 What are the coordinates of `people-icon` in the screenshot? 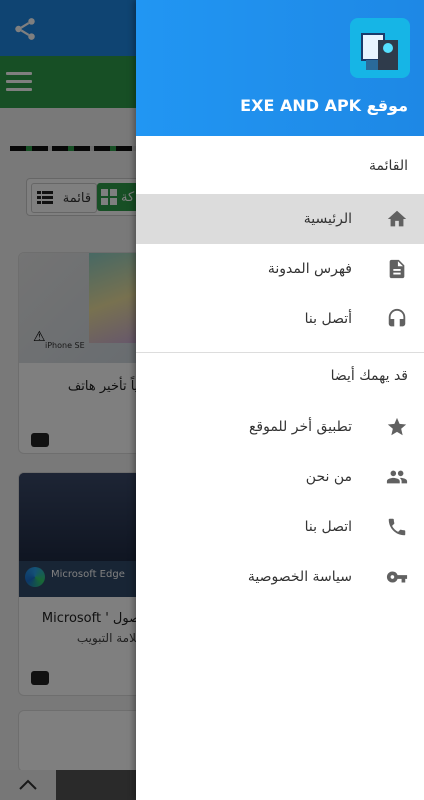 It's located at (397, 477).